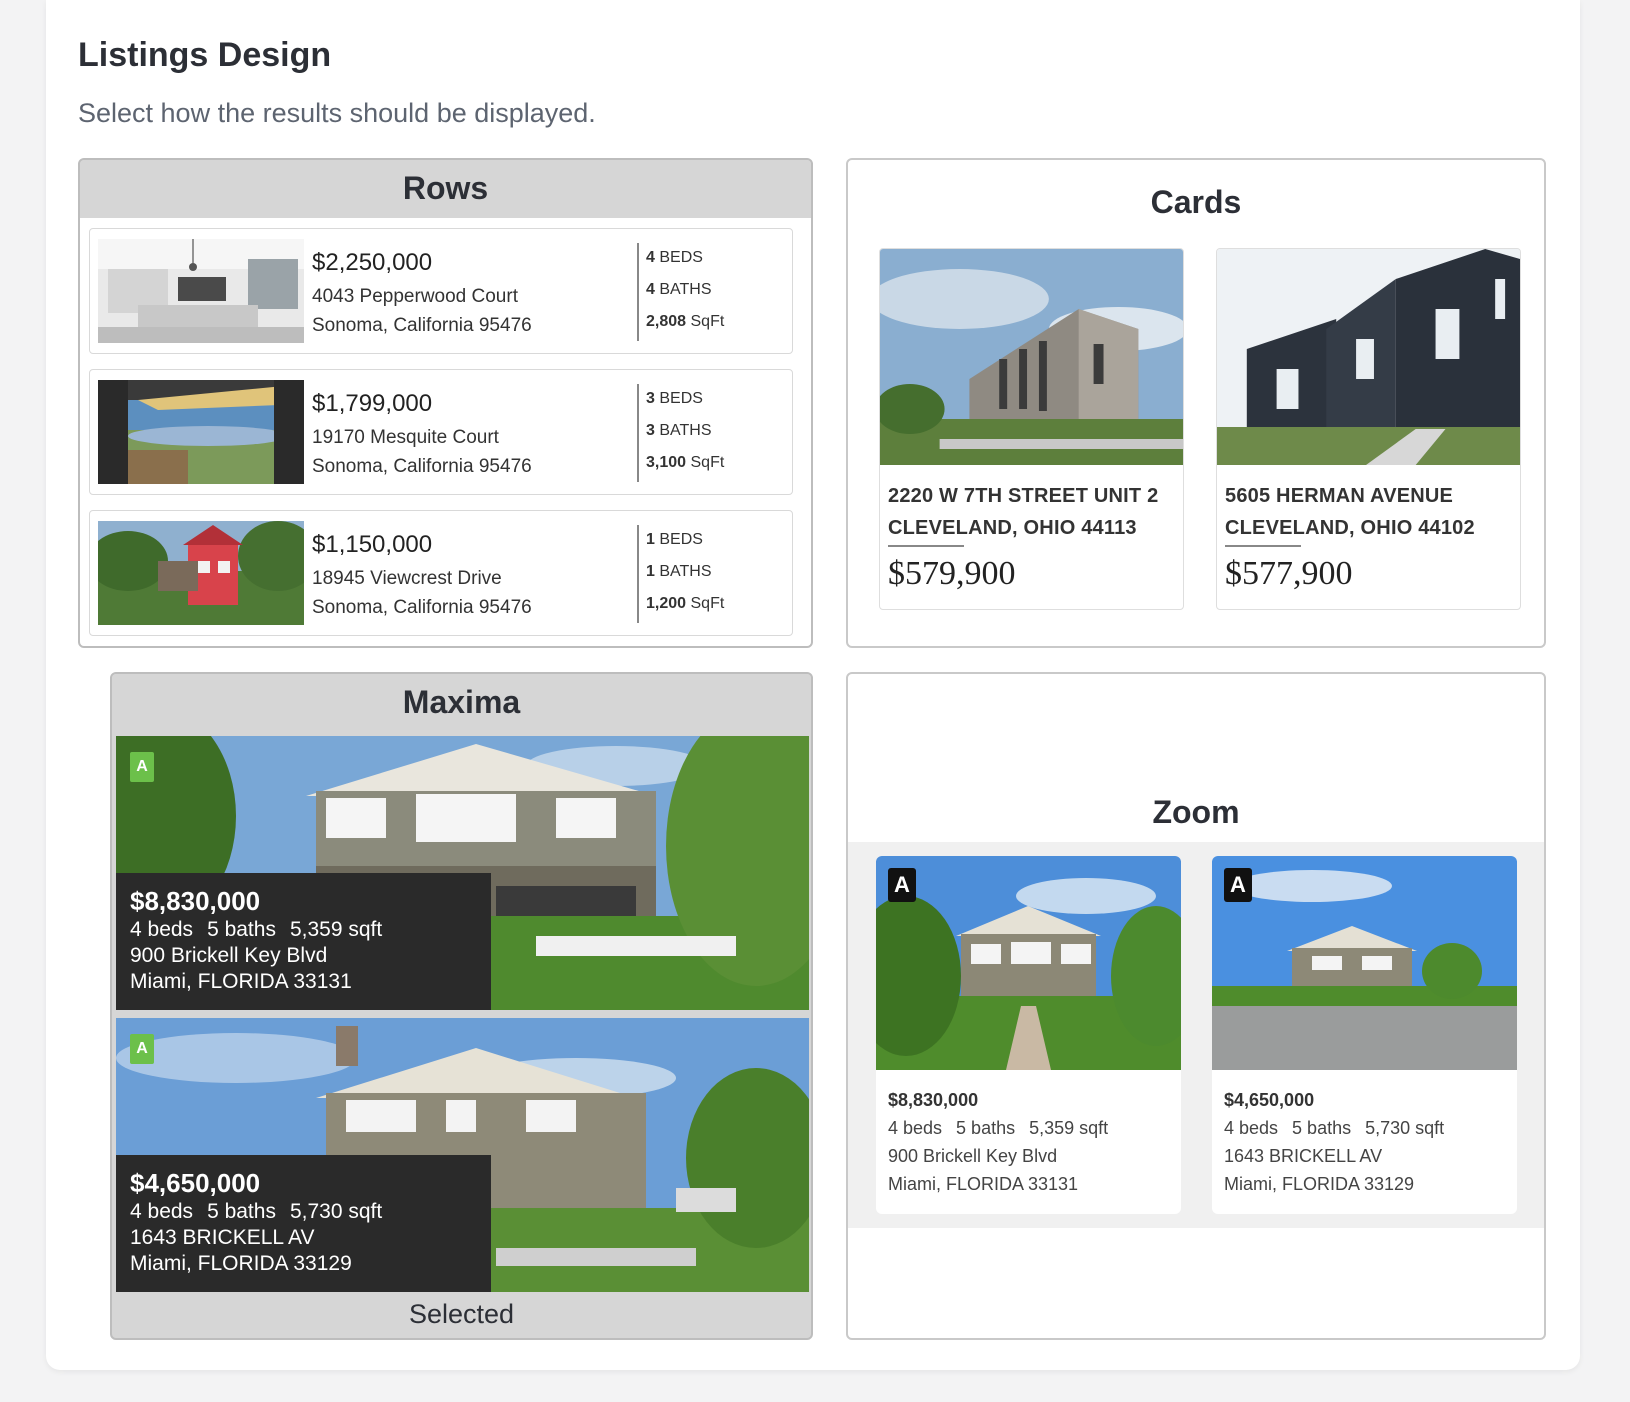  Describe the element at coordinates (685, 462) in the screenshot. I see `listing-sqft: 3,100 SqFt` at that location.